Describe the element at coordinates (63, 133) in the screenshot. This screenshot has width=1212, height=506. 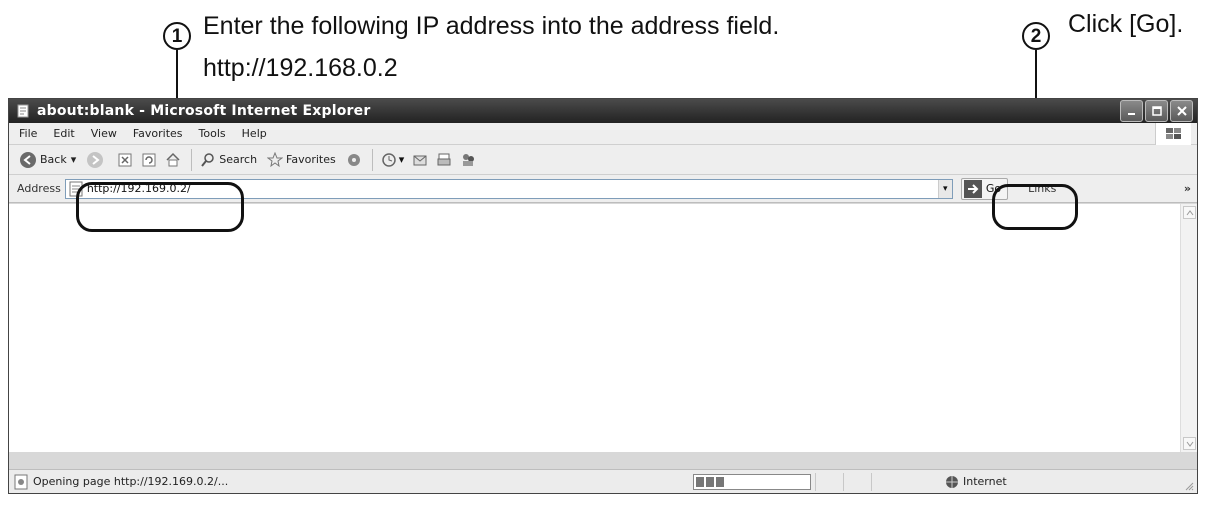
I see `menu-edit: Edit` at that location.